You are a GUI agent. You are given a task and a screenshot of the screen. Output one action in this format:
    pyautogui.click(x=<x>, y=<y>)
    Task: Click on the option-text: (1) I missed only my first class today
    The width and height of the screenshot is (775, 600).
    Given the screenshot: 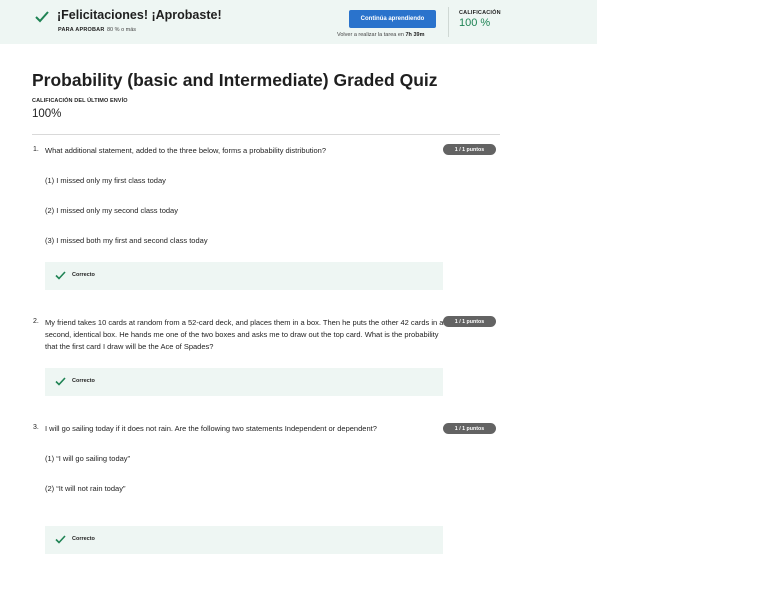 What is the action you would take?
    pyautogui.click(x=105, y=180)
    